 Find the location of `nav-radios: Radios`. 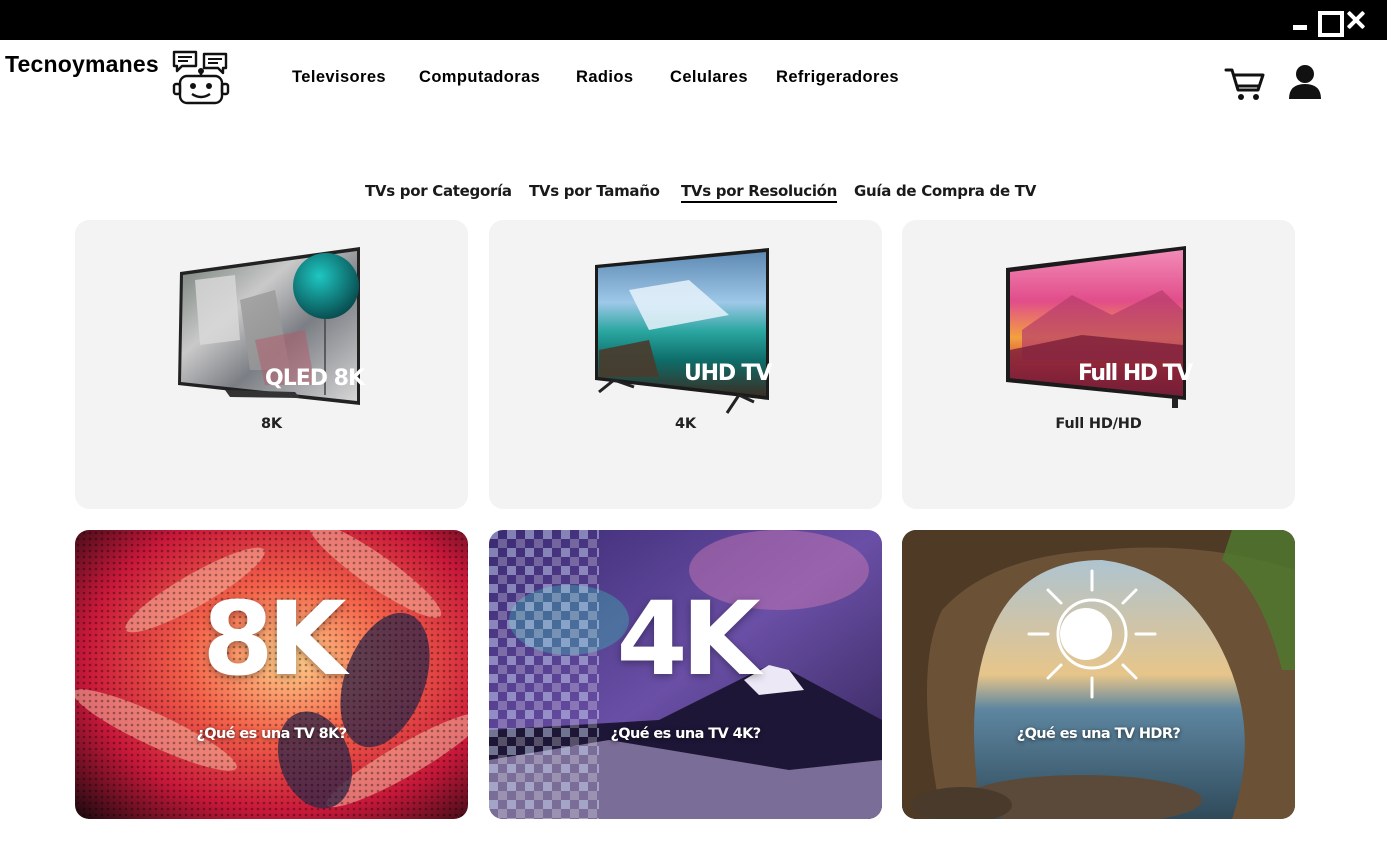

nav-radios: Radios is located at coordinates (604, 77).